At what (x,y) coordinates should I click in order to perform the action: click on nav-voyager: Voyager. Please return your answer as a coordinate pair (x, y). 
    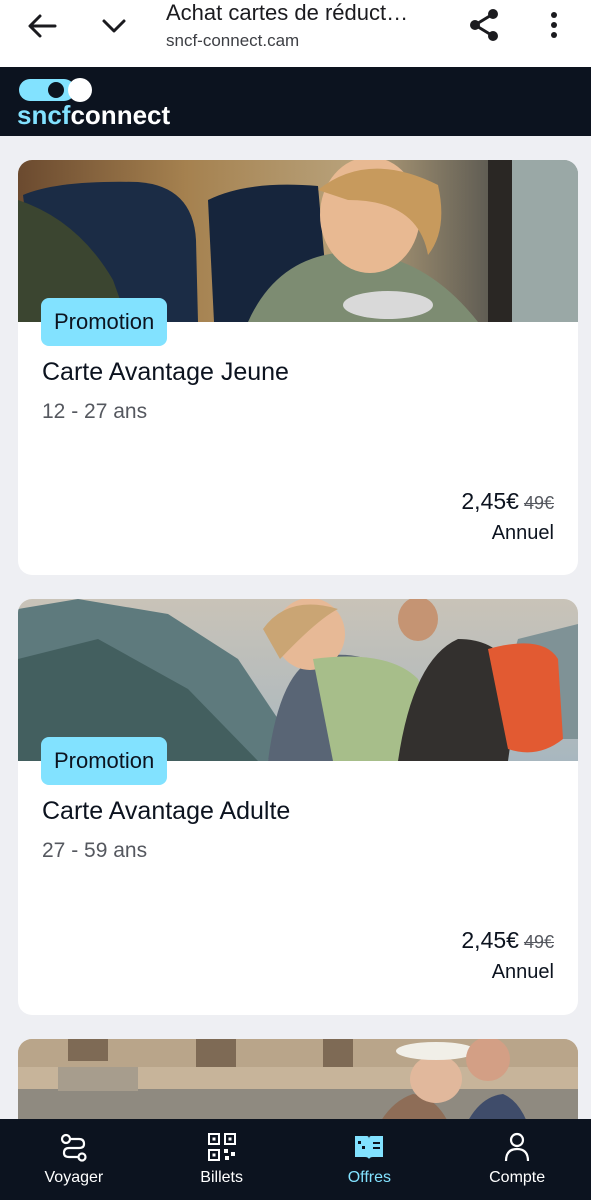
    Looking at the image, I should click on (74, 1159).